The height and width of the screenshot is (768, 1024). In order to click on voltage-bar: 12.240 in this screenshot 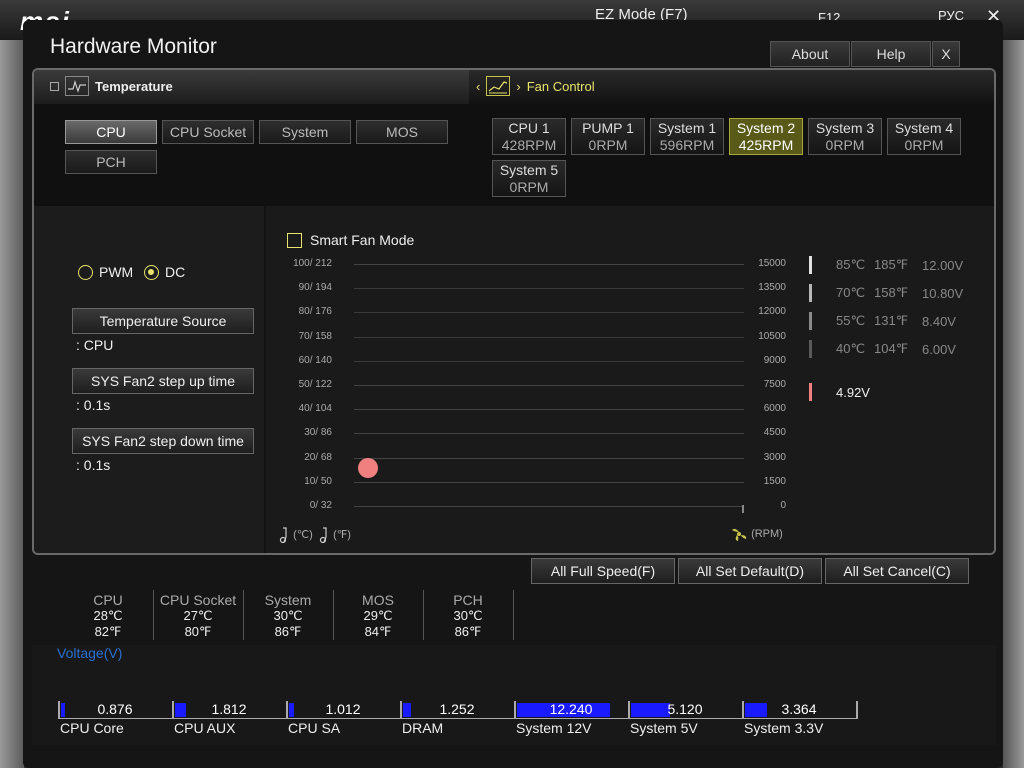, I will do `click(571, 710)`.